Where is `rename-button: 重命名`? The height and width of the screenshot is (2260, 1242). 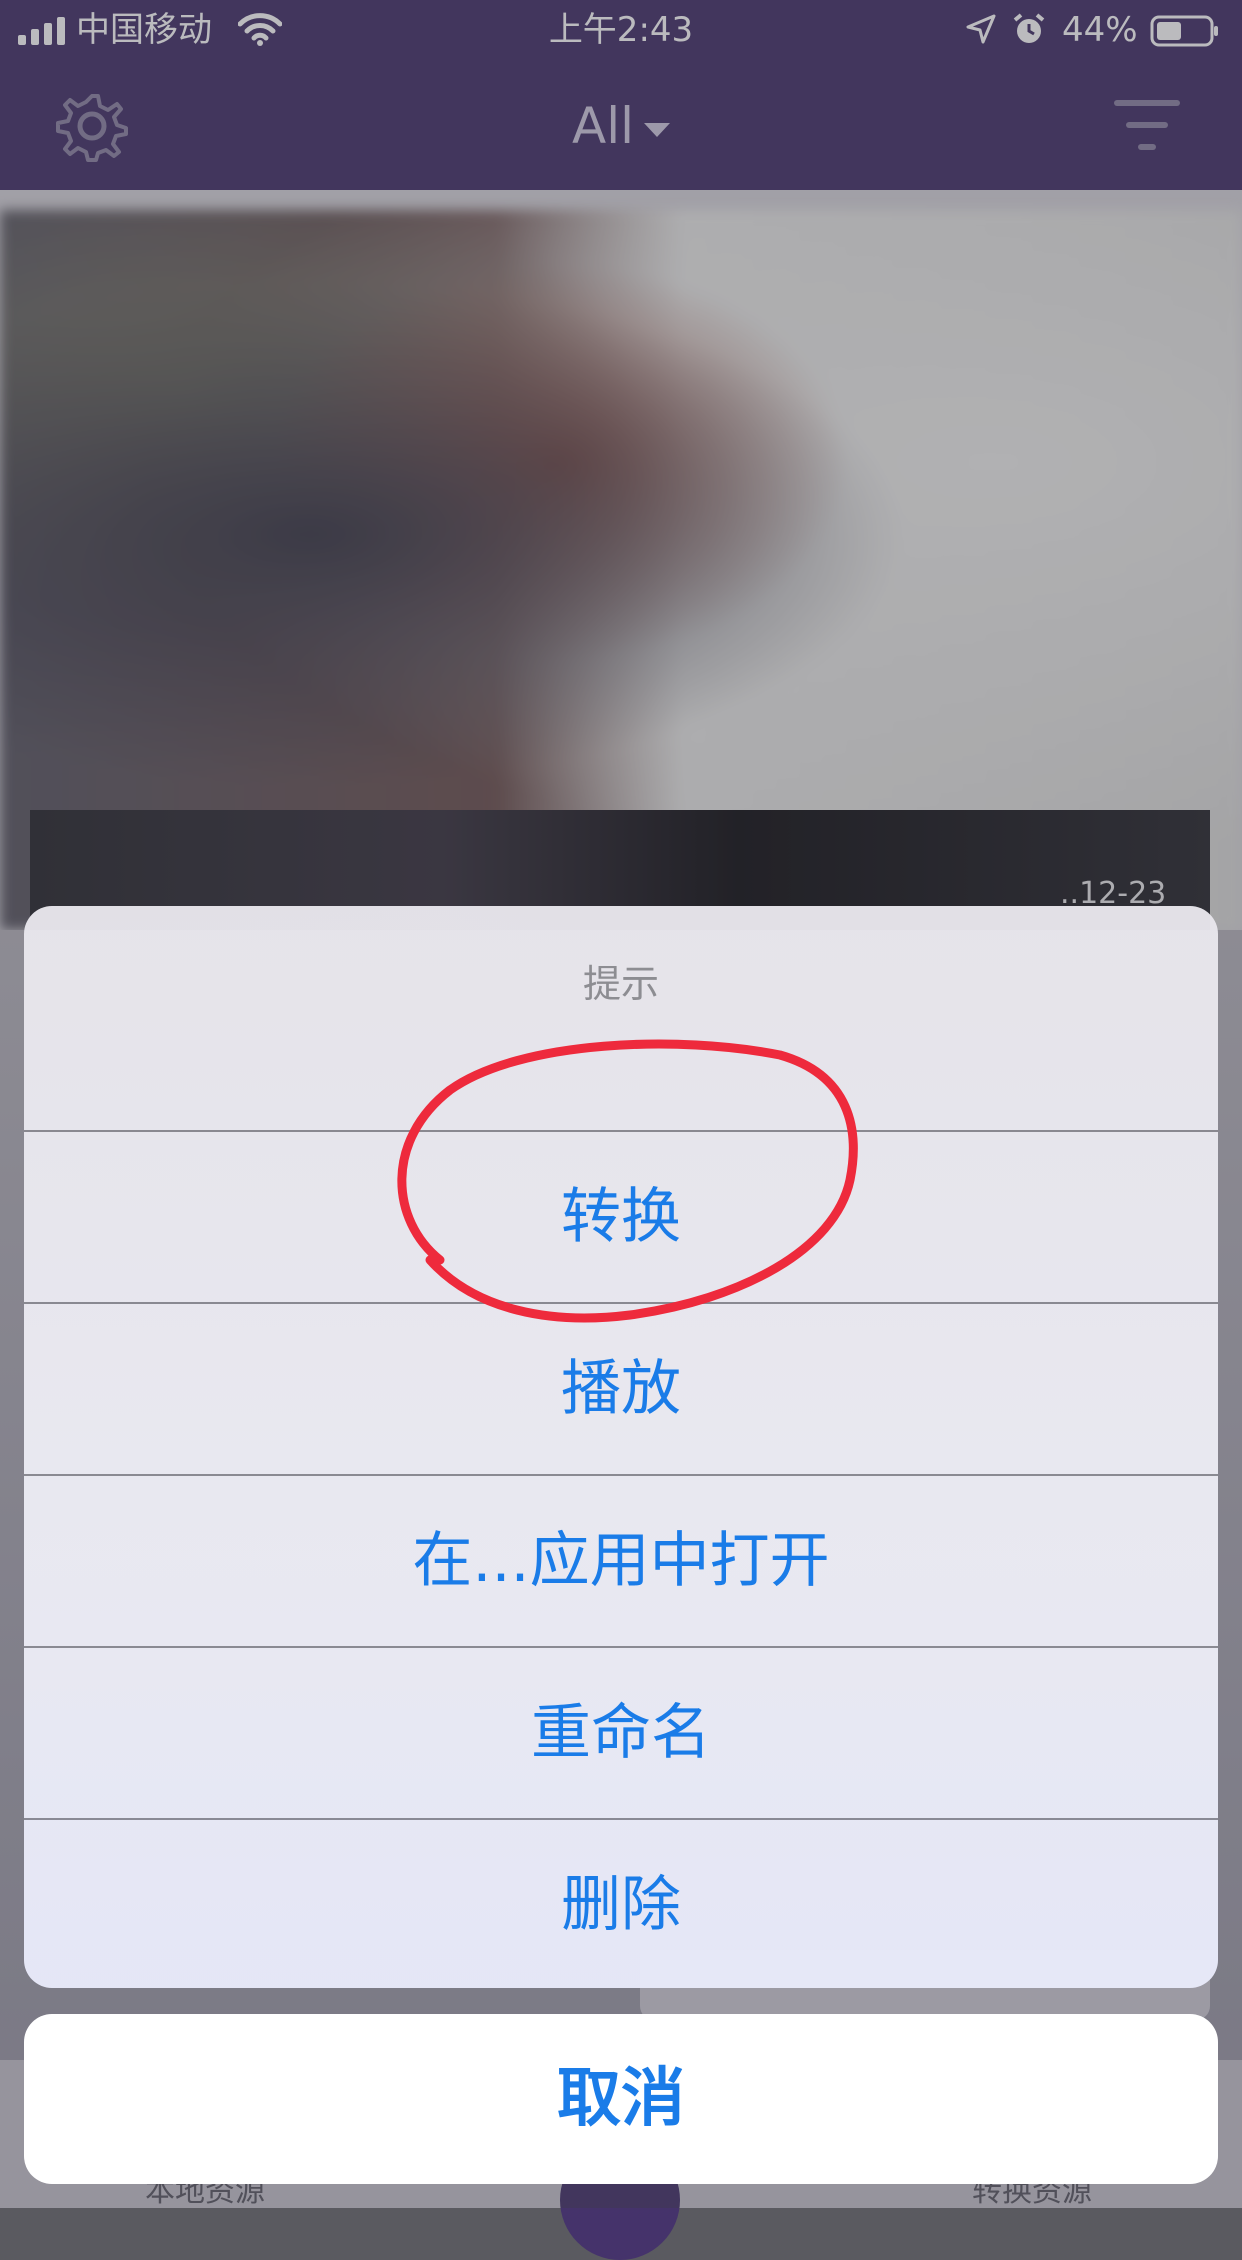 rename-button: 重命名 is located at coordinates (621, 1732).